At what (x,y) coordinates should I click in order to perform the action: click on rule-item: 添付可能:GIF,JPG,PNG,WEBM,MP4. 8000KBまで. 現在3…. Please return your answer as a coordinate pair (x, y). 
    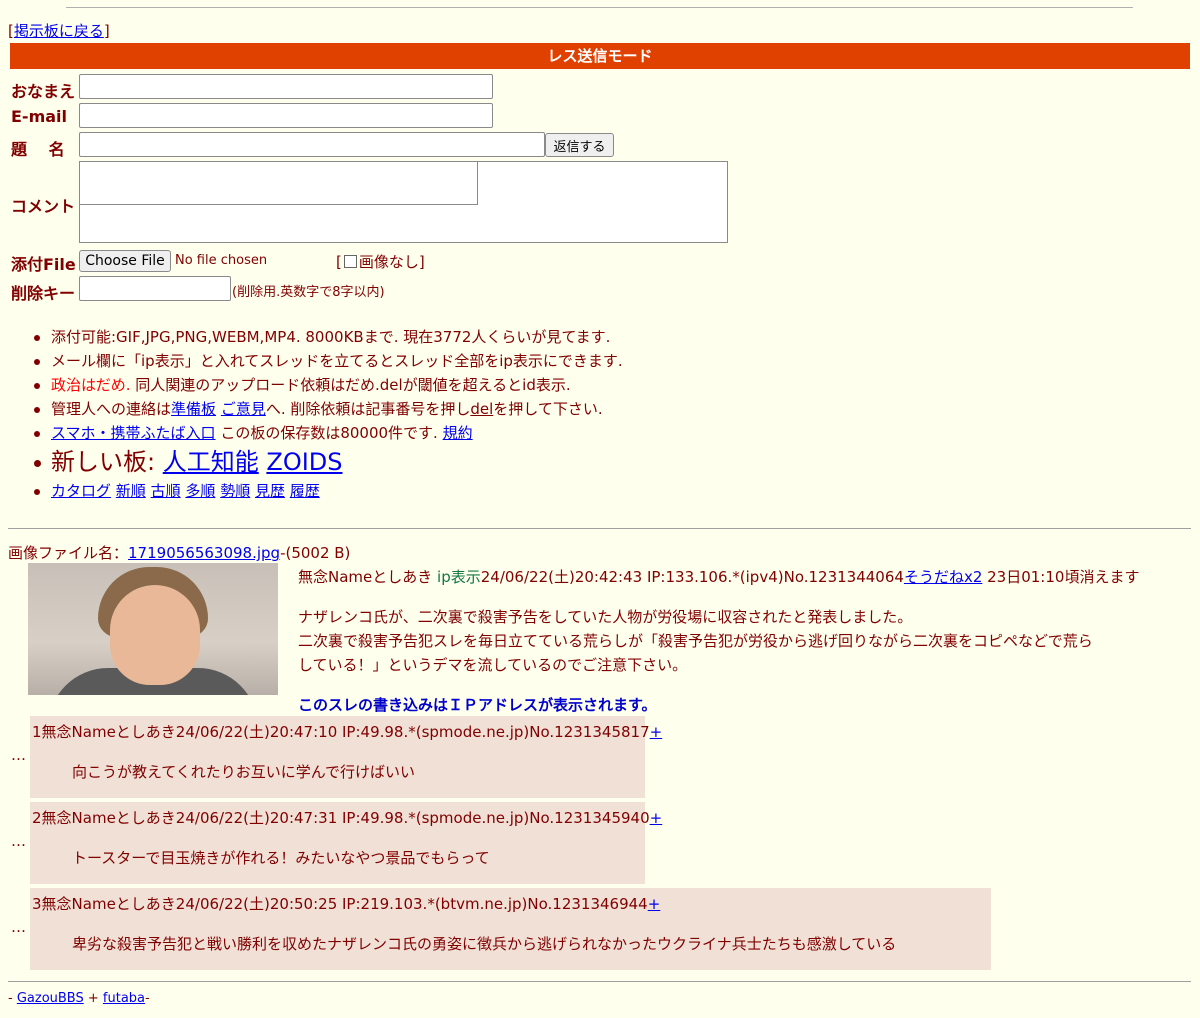
    Looking at the image, I should click on (328, 337).